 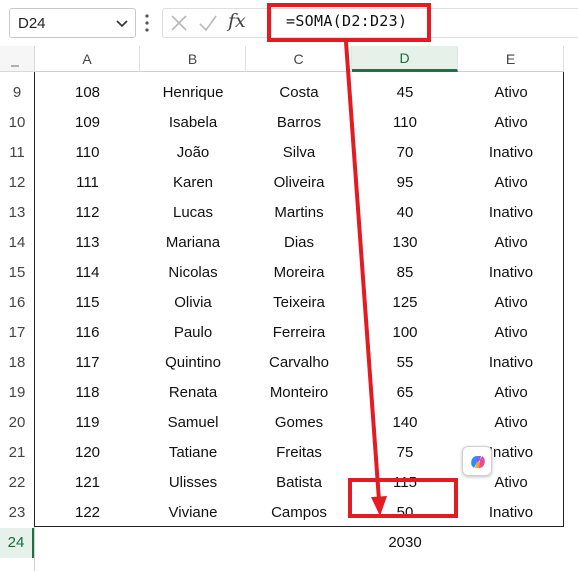 What do you see at coordinates (17, 273) in the screenshot?
I see `row-header-15: 15` at bounding box center [17, 273].